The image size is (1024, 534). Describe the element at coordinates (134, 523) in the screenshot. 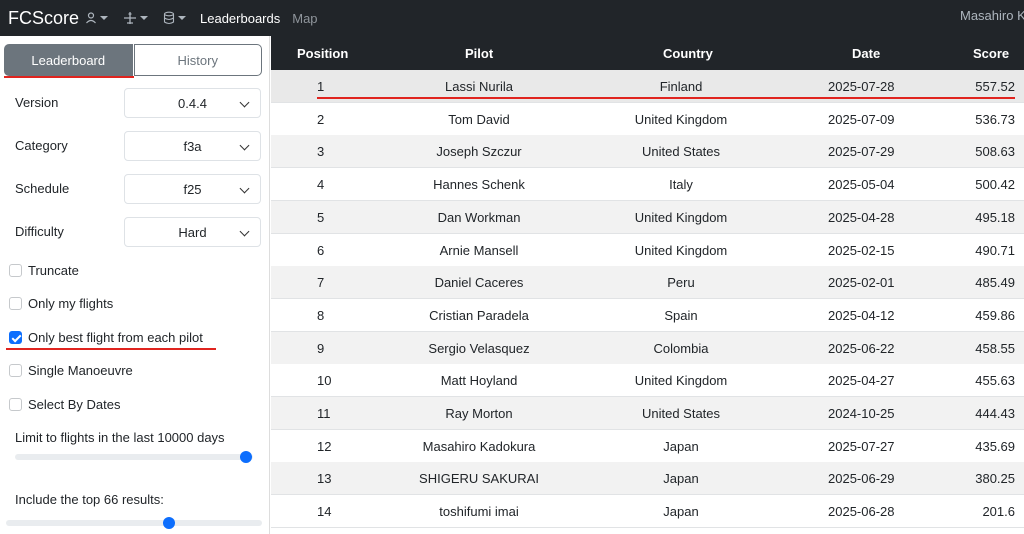

I see `top-results-slider` at that location.